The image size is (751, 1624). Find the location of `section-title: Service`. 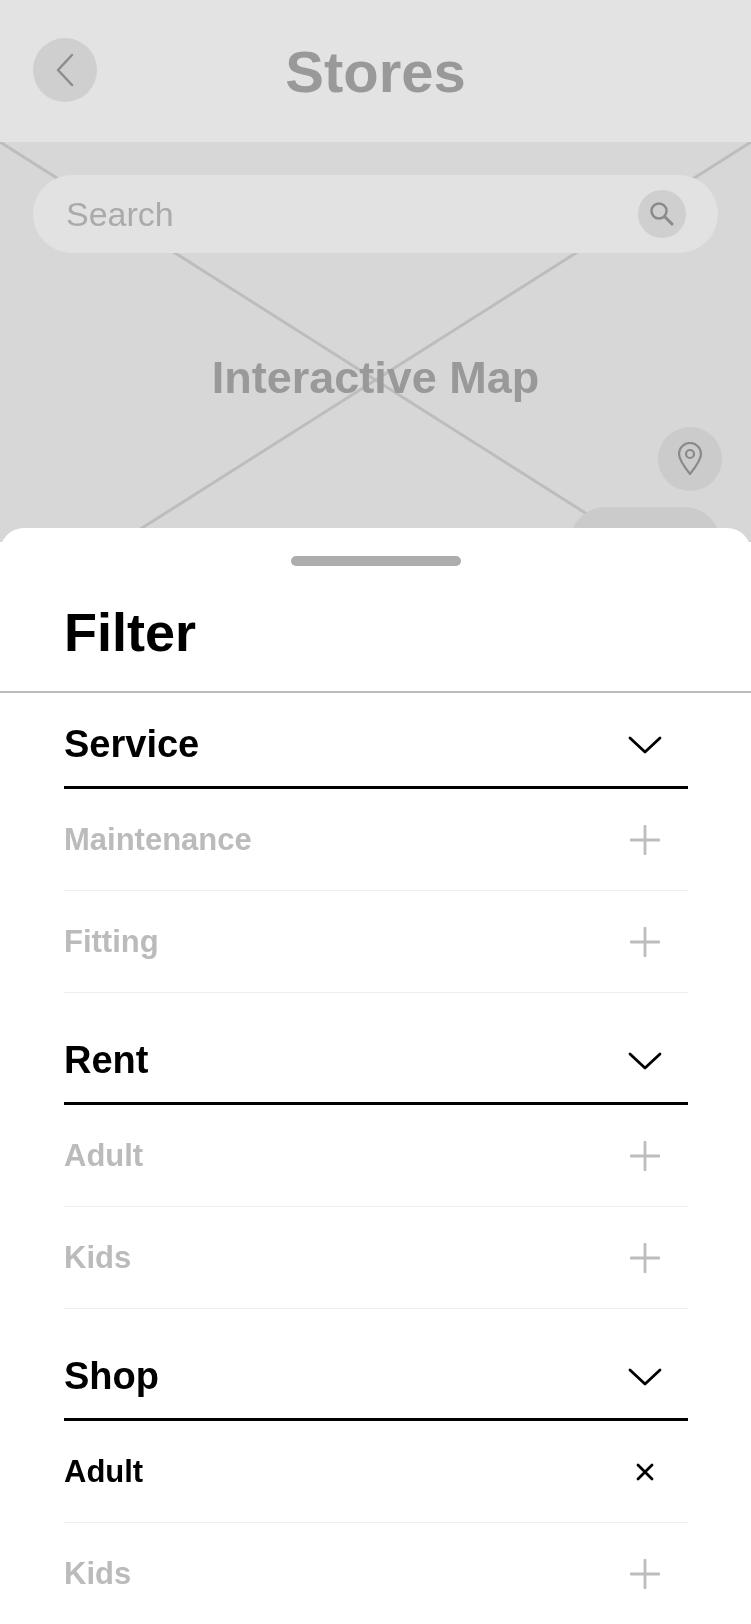

section-title: Service is located at coordinates (132, 744).